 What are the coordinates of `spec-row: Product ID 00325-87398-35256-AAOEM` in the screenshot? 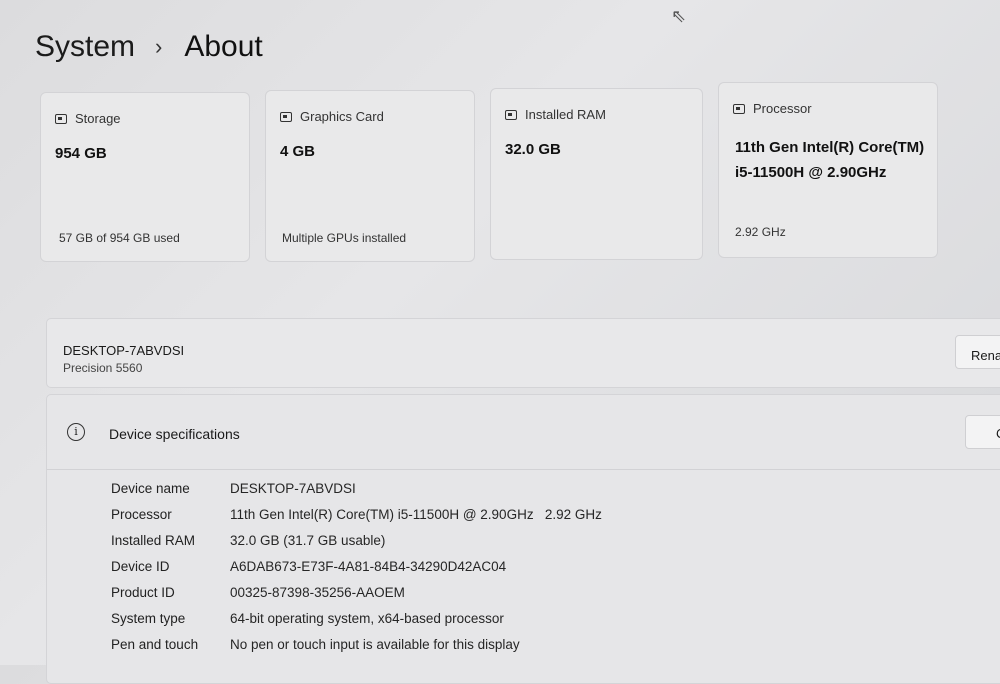 It's located at (258, 592).